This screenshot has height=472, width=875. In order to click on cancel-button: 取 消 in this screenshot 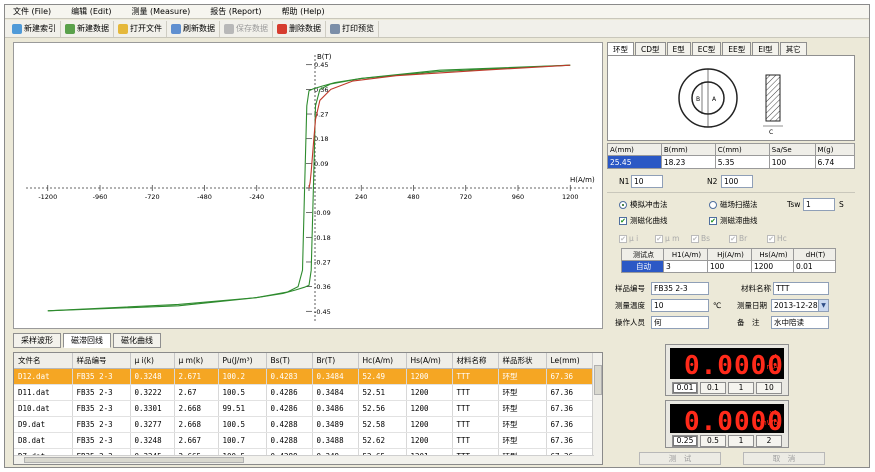, I will do `click(784, 458)`.